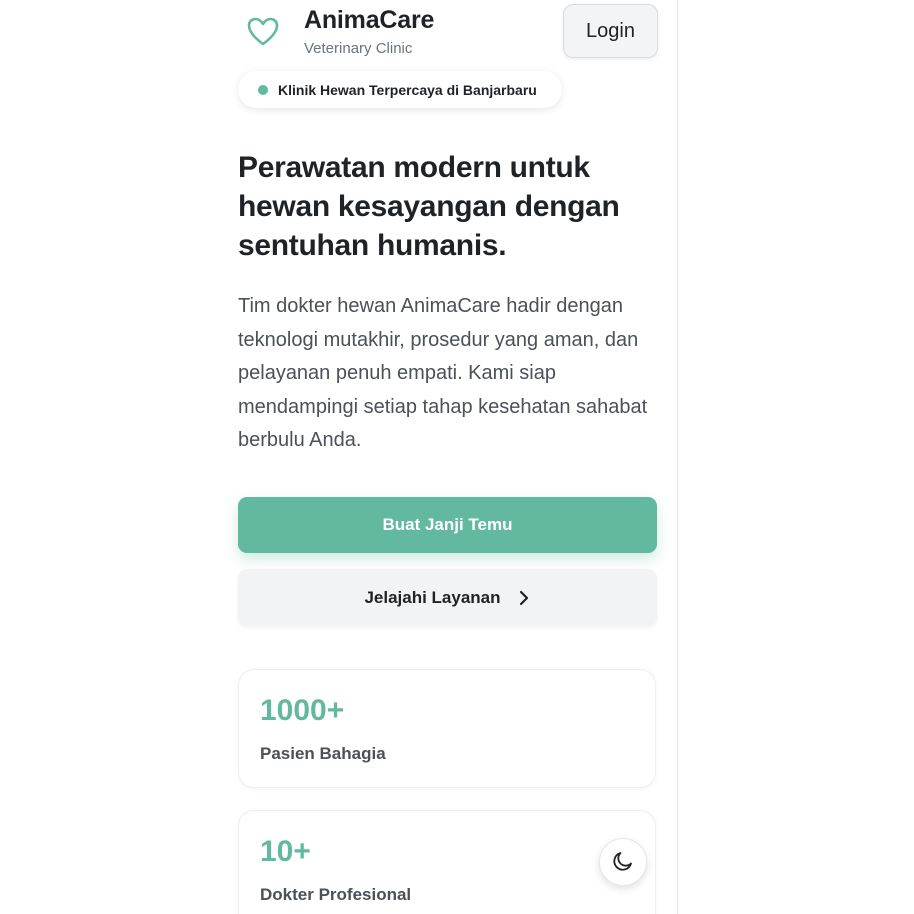  What do you see at coordinates (323, 753) in the screenshot?
I see `stat-label: Pasien Bahagia` at bounding box center [323, 753].